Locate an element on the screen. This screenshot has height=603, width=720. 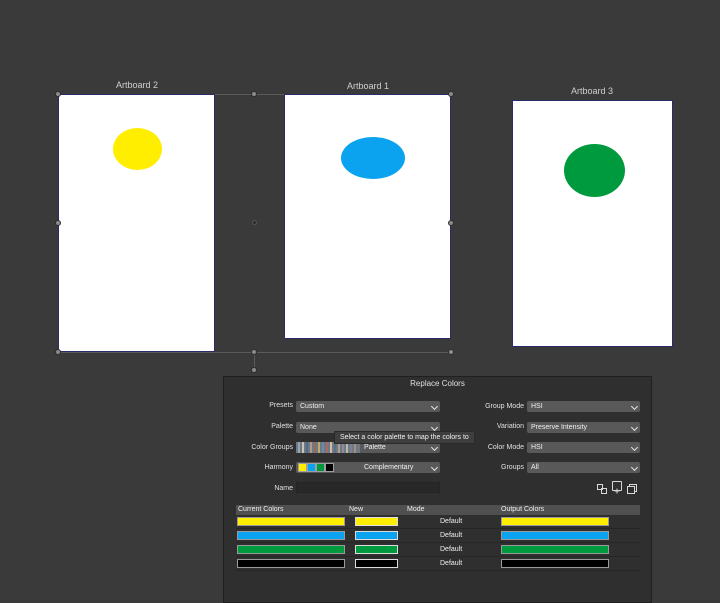
artboard-1-title: Artboard 1 is located at coordinates (368, 86).